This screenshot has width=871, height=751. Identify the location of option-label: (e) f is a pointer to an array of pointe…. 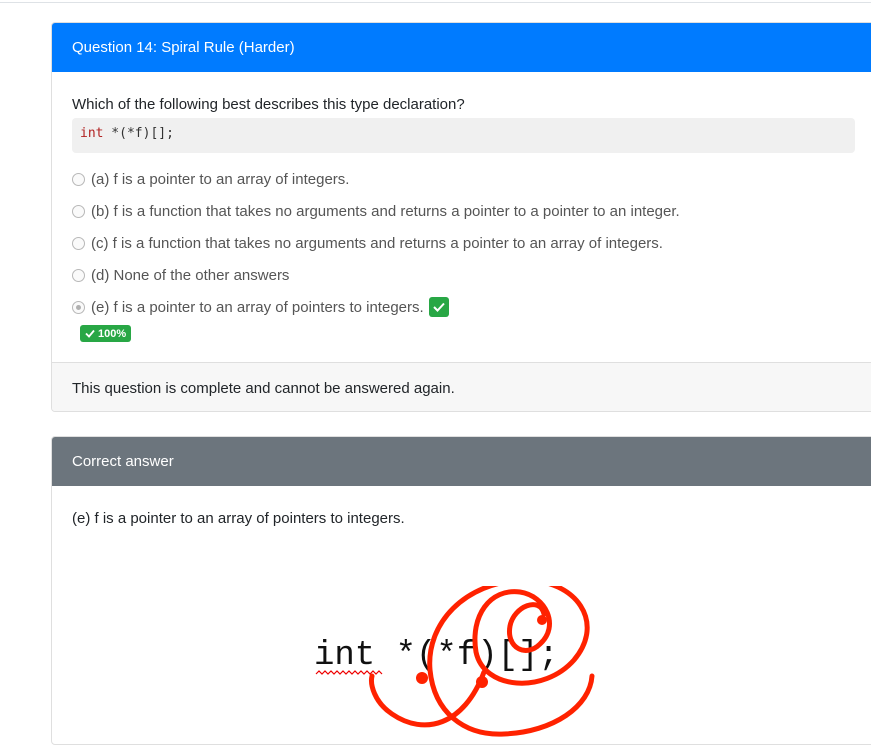
(257, 307).